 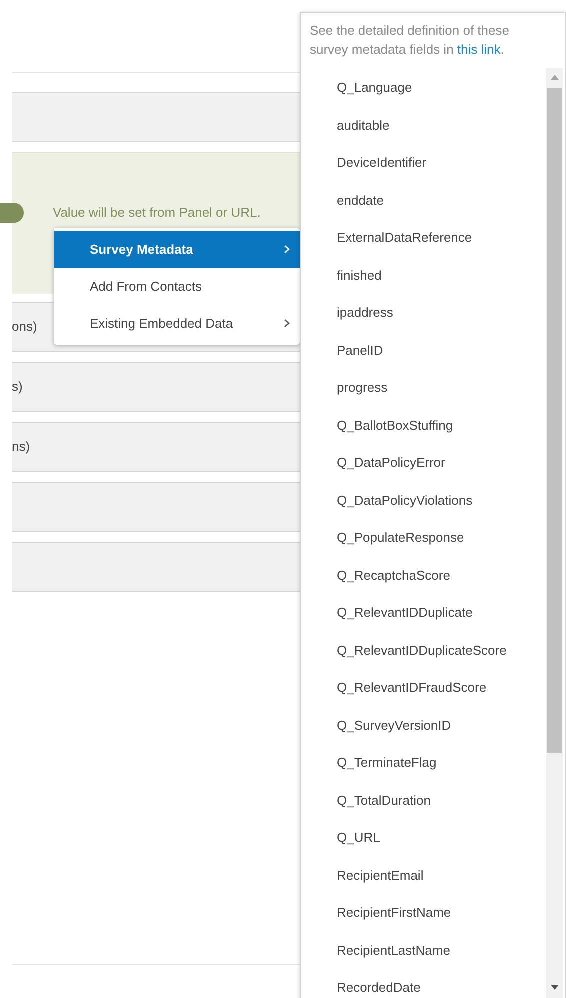 What do you see at coordinates (554, 77) in the screenshot?
I see `scroll-up-icon` at bounding box center [554, 77].